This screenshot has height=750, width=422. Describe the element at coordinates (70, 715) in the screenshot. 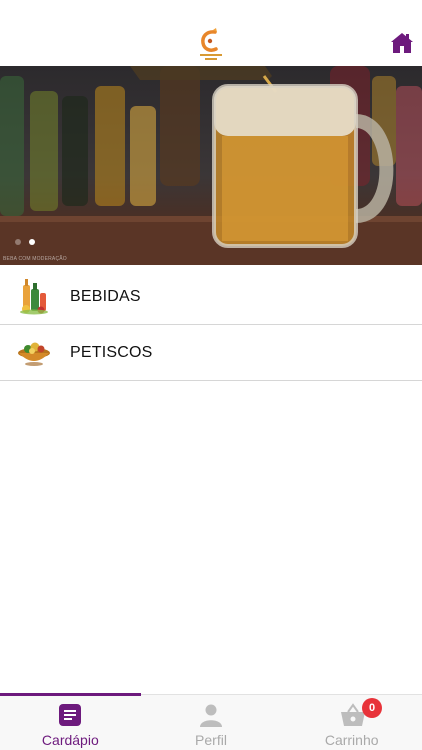

I see `menu-list-icon` at that location.